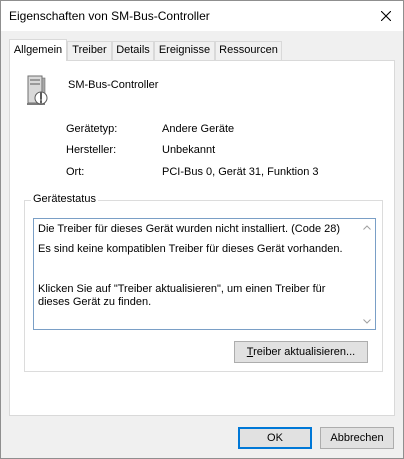  What do you see at coordinates (75, 172) in the screenshot?
I see `location-label: Ort:` at bounding box center [75, 172].